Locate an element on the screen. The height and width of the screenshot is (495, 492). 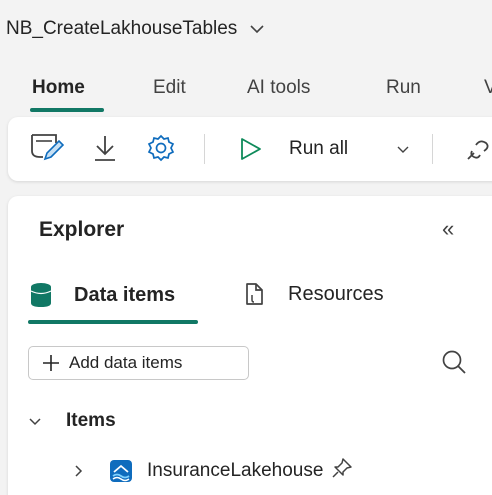
add-data-items-label: Add data items is located at coordinates (126, 362).